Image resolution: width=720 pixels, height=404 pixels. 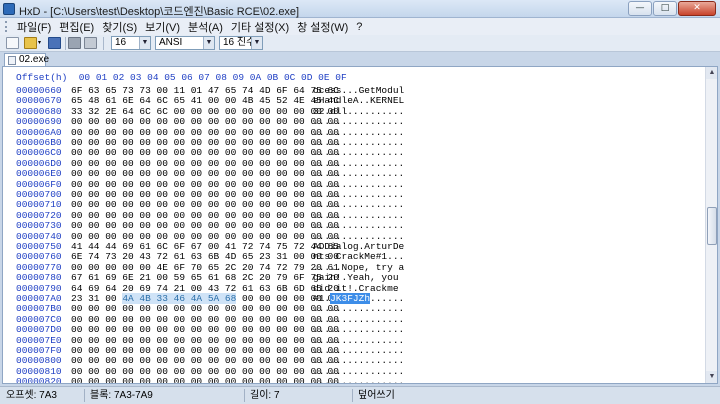 What do you see at coordinates (90, 43) in the screenshot?
I see `ram-icon` at bounding box center [90, 43].